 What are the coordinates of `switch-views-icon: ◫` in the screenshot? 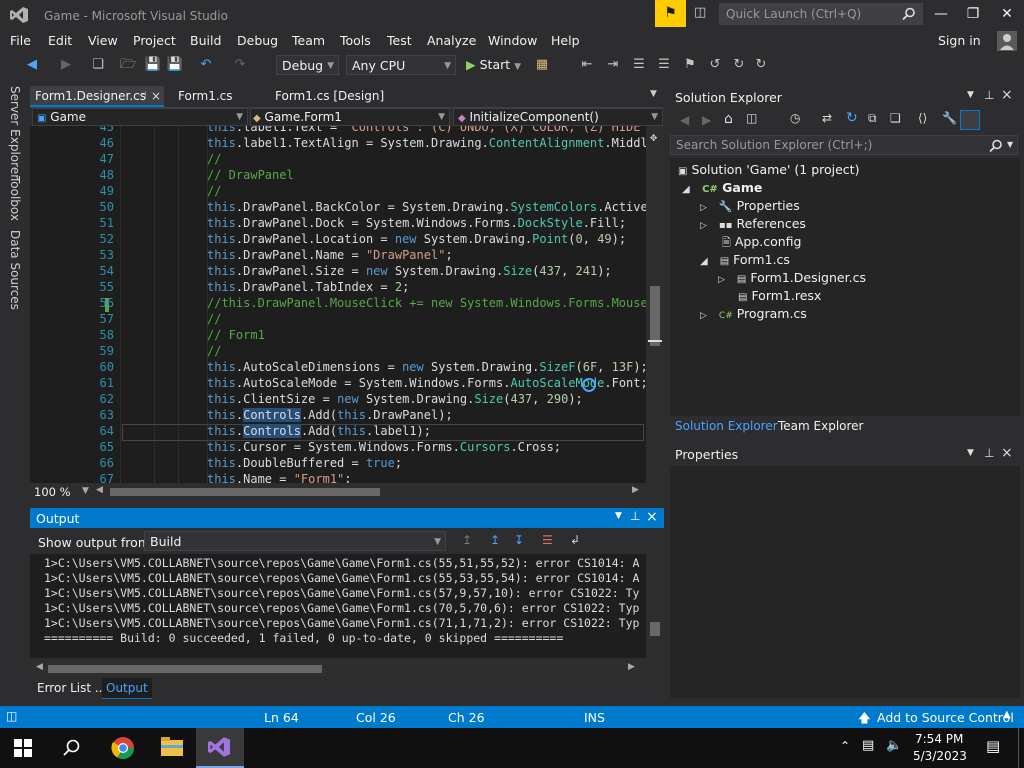 It's located at (751, 118).